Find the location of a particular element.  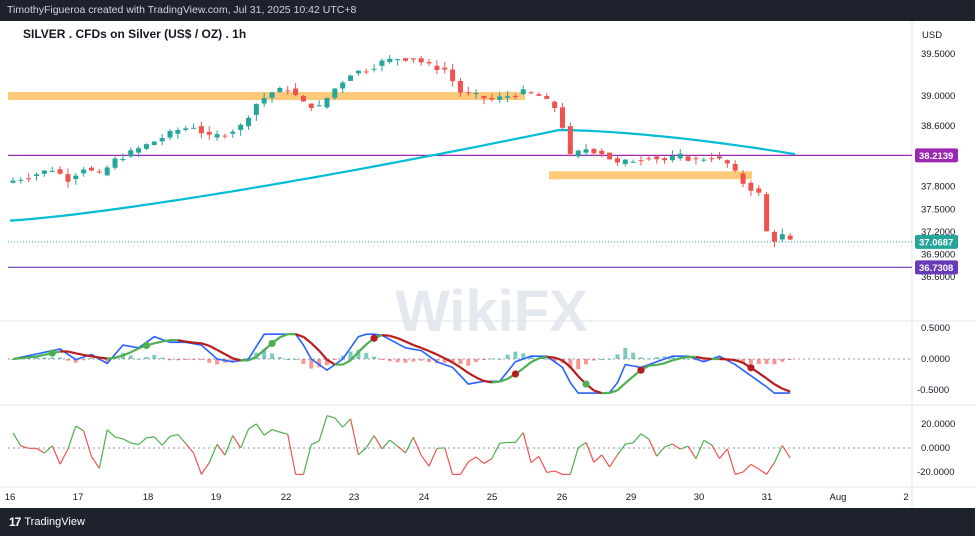

price-tick-label: 37.5000 is located at coordinates (938, 209).